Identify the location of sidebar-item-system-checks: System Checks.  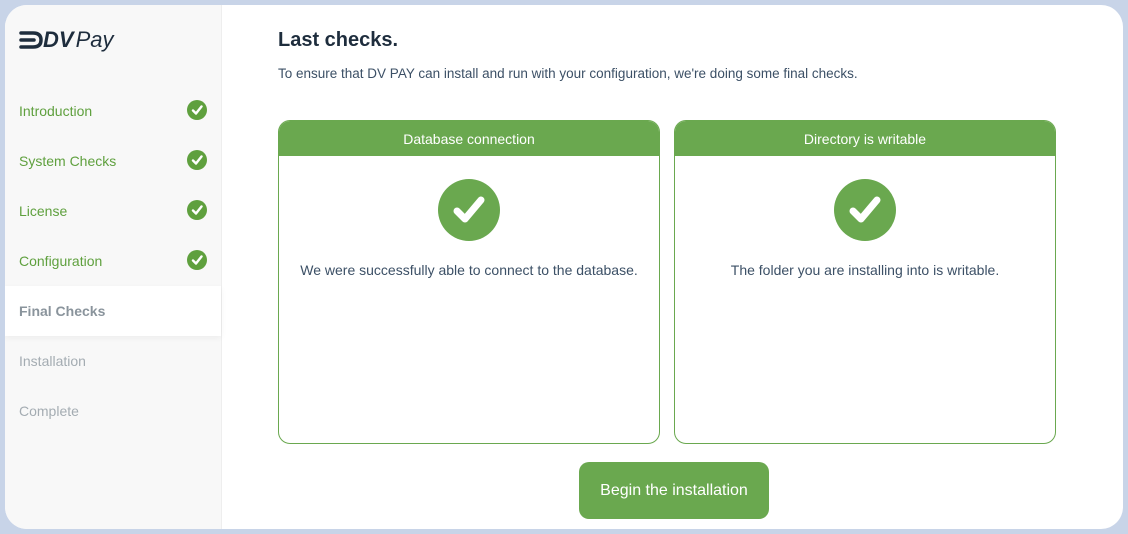
(113, 161).